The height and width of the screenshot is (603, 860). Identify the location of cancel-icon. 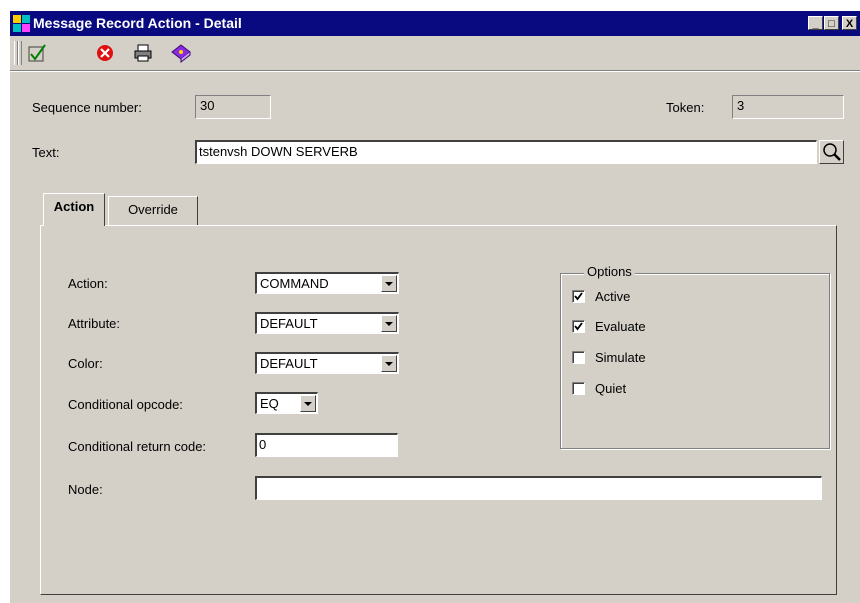
(105, 53).